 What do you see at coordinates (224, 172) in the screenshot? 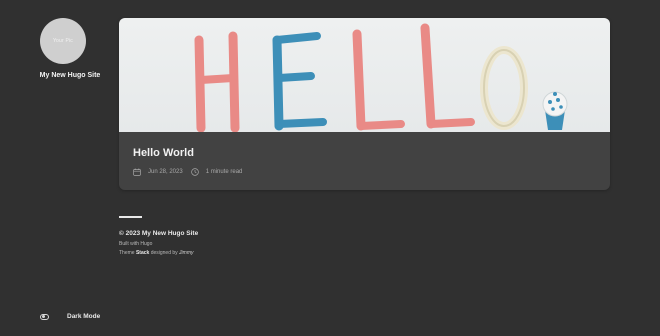
I see `reading-time: 1 minute read` at bounding box center [224, 172].